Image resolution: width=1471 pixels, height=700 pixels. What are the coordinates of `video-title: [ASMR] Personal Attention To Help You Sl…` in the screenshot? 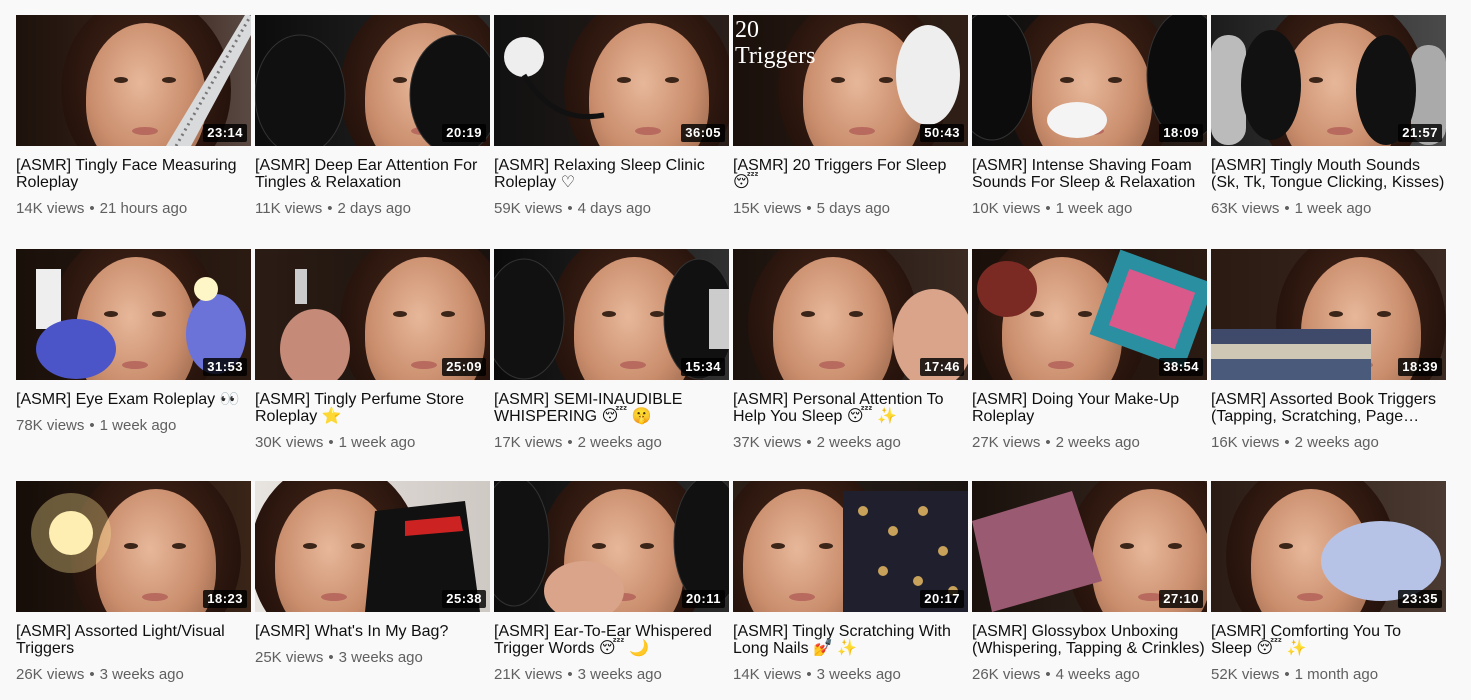 It's located at (850, 408).